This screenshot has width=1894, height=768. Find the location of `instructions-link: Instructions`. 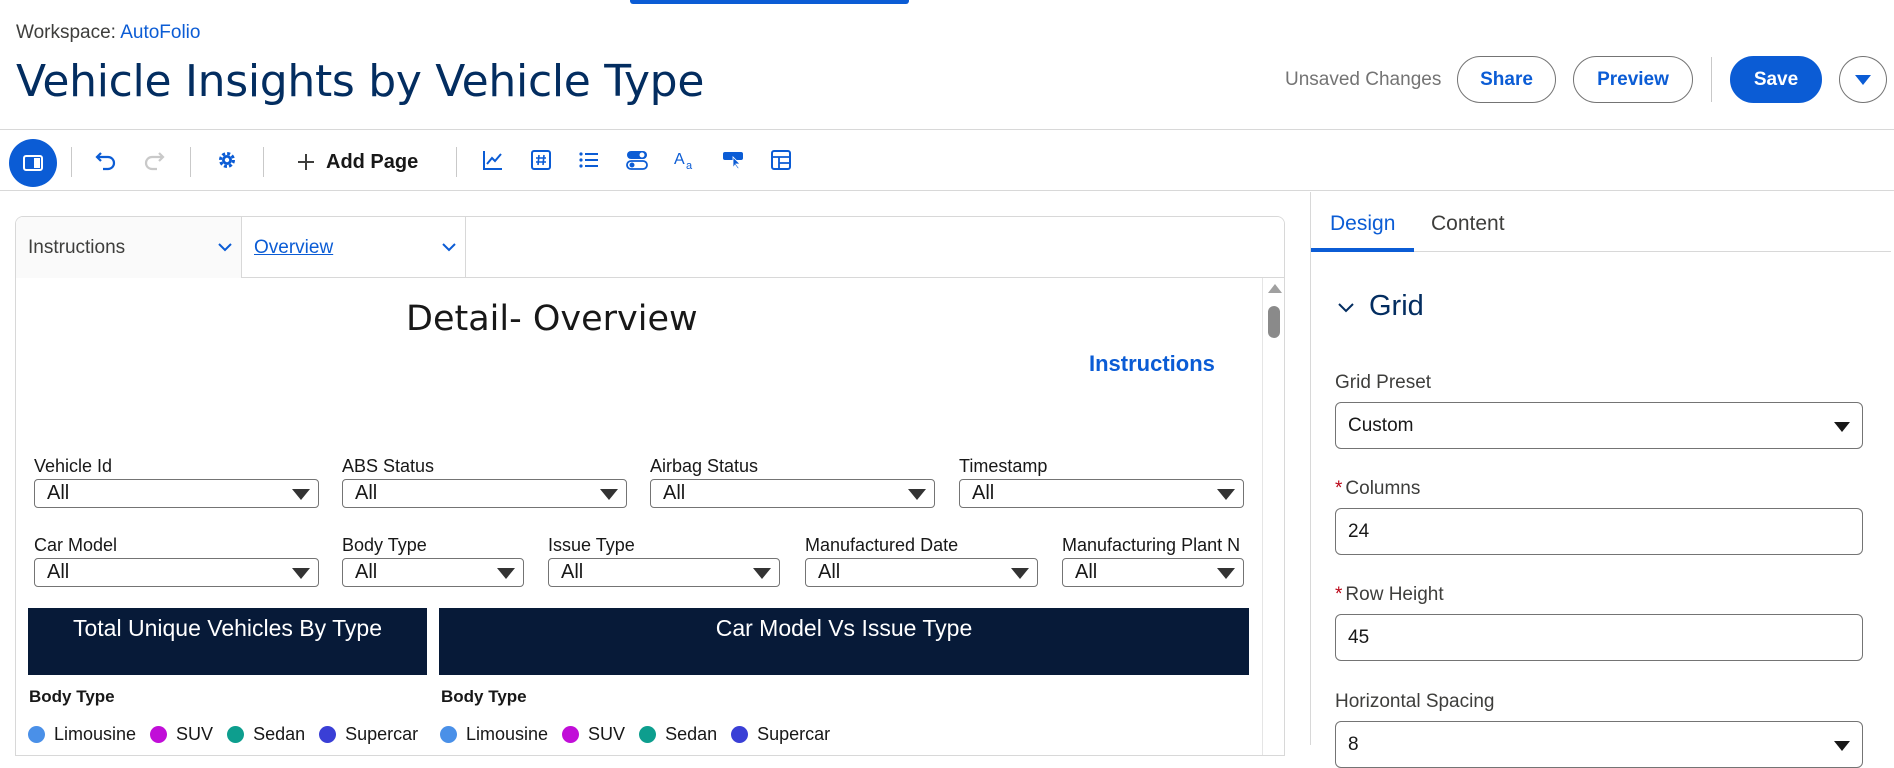

instructions-link: Instructions is located at coordinates (1152, 364).